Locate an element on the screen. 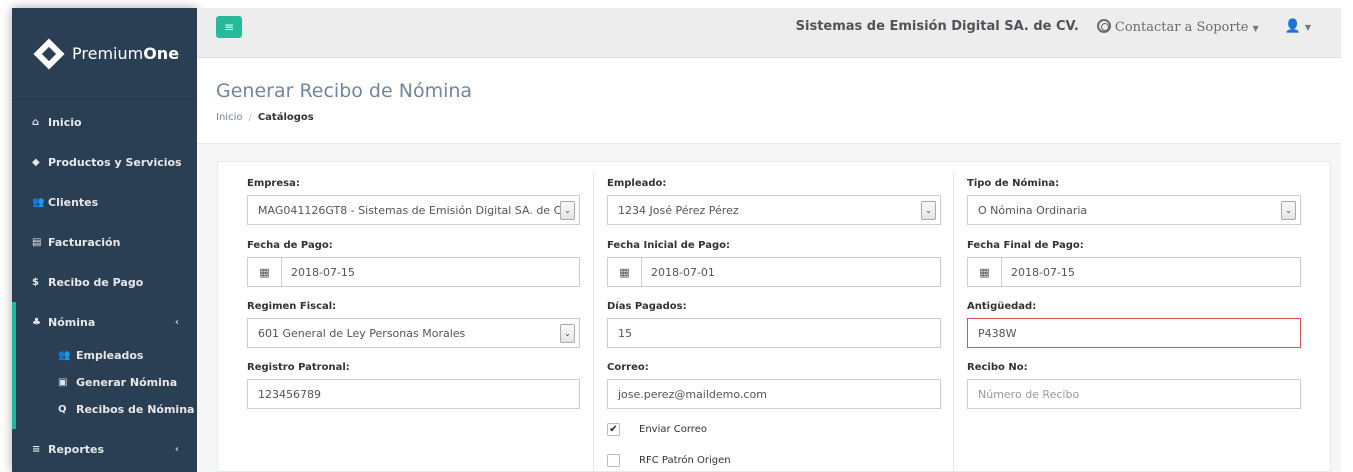 This screenshot has width=1353, height=472. fecha-pago-label: Fecha de Pago: is located at coordinates (290, 245).